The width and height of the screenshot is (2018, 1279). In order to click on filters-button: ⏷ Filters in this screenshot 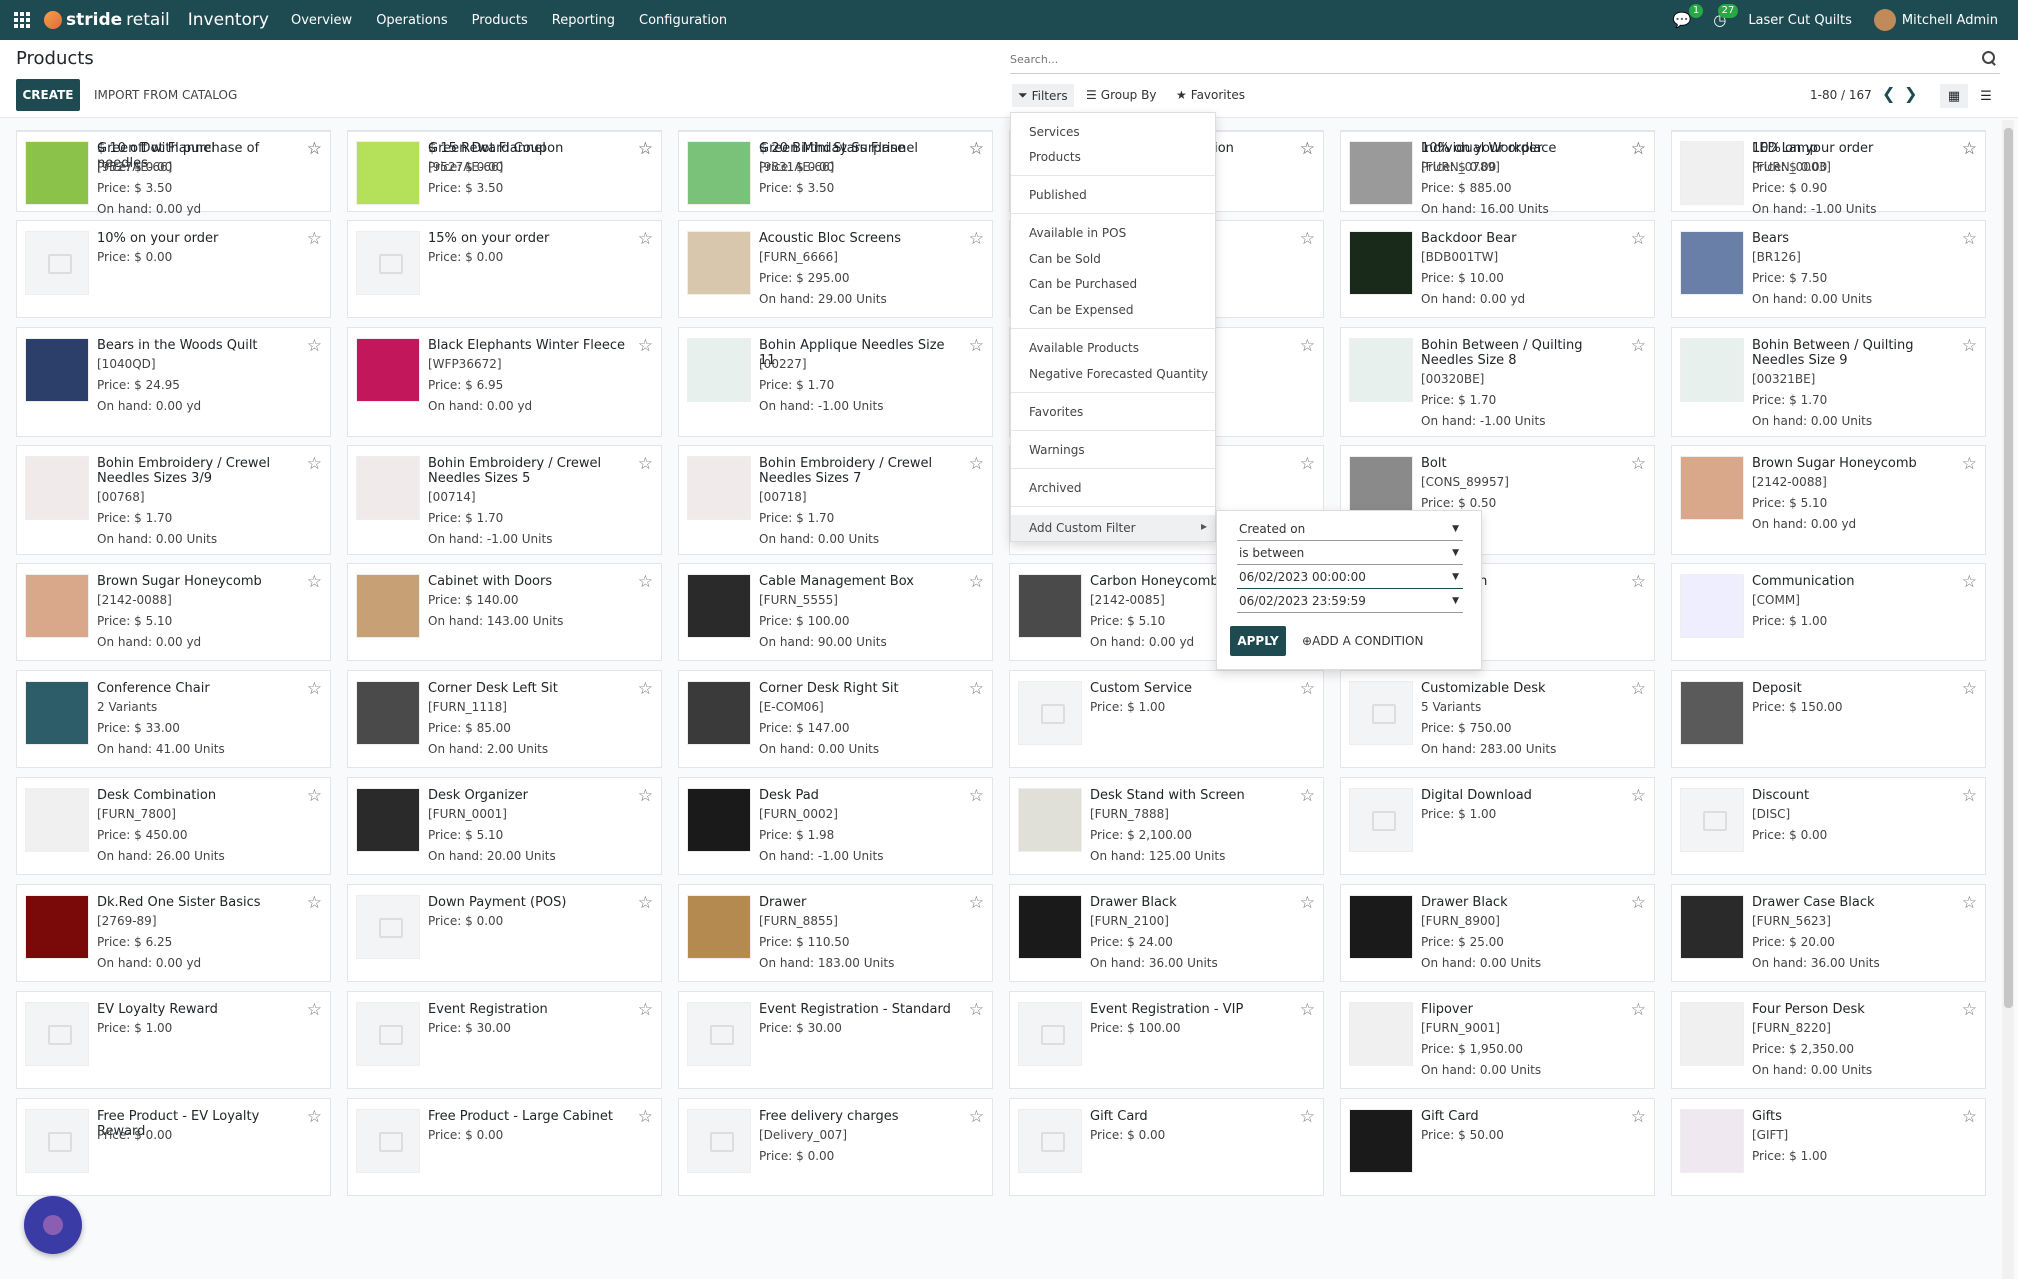, I will do `click(1043, 95)`.